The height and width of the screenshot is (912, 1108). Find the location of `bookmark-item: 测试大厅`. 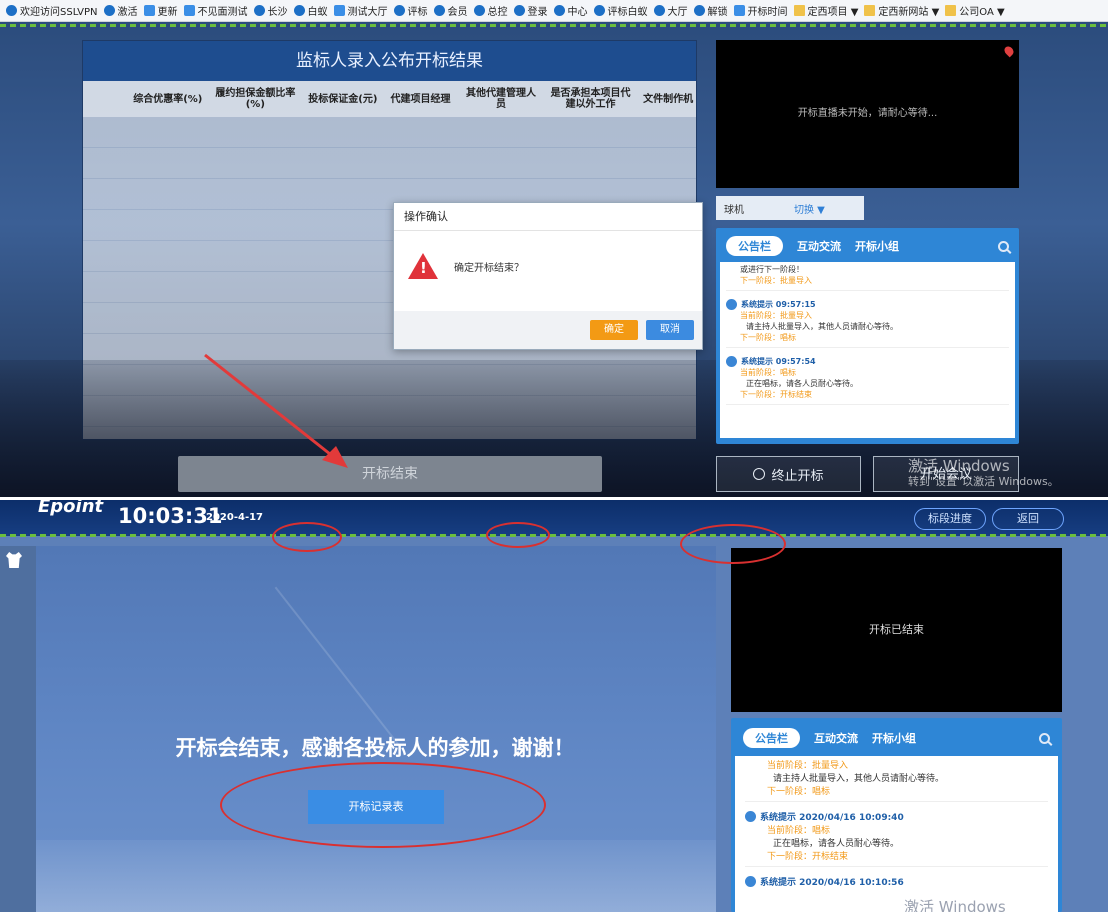

bookmark-item: 测试大厅 is located at coordinates (360, 10).